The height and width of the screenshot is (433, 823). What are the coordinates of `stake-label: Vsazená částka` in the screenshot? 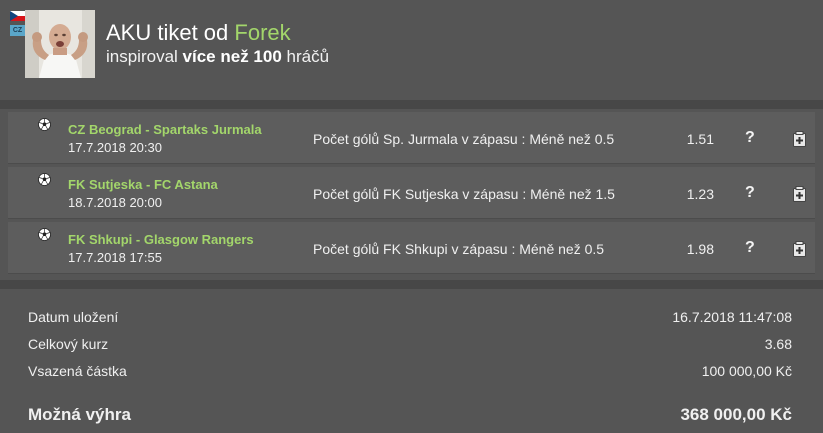 It's located at (77, 371).